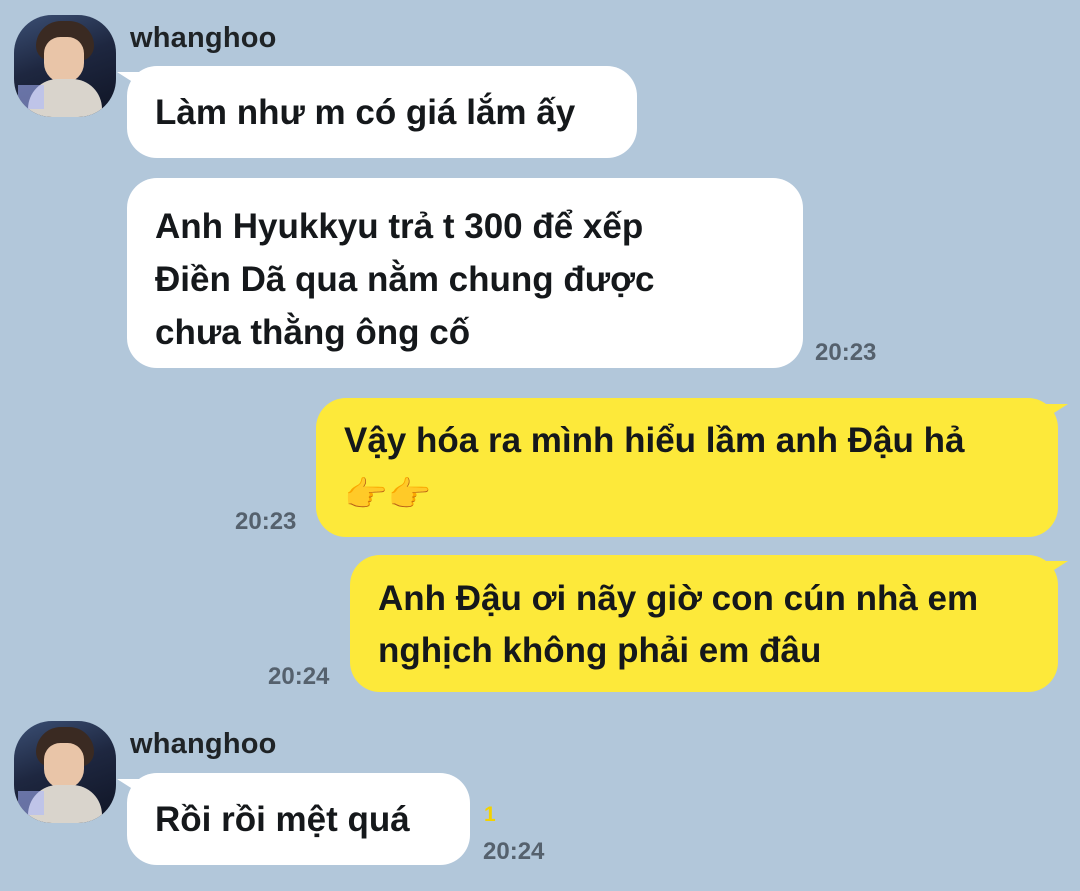 This screenshot has height=891, width=1080. Describe the element at coordinates (388, 494) in the screenshot. I see `pointing-hand-emoji-icon: 👉👉` at that location.